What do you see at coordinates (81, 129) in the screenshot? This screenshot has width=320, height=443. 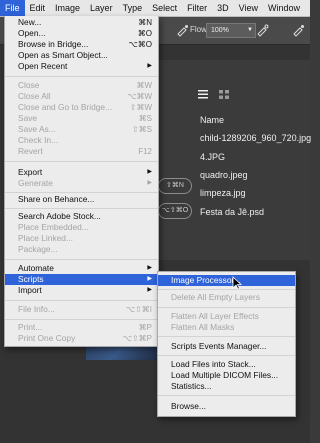 I see `menu-item-save-as: Save As... ⇧⌘S` at bounding box center [81, 129].